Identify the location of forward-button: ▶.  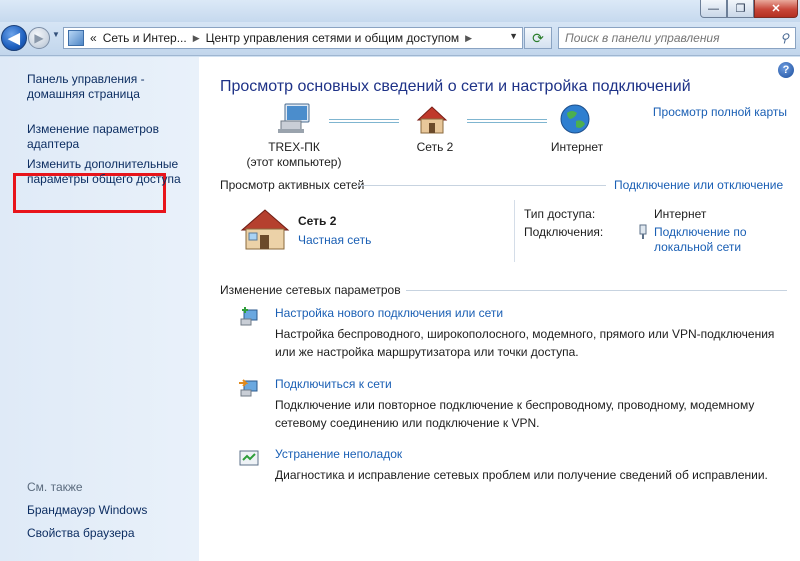
(39, 38).